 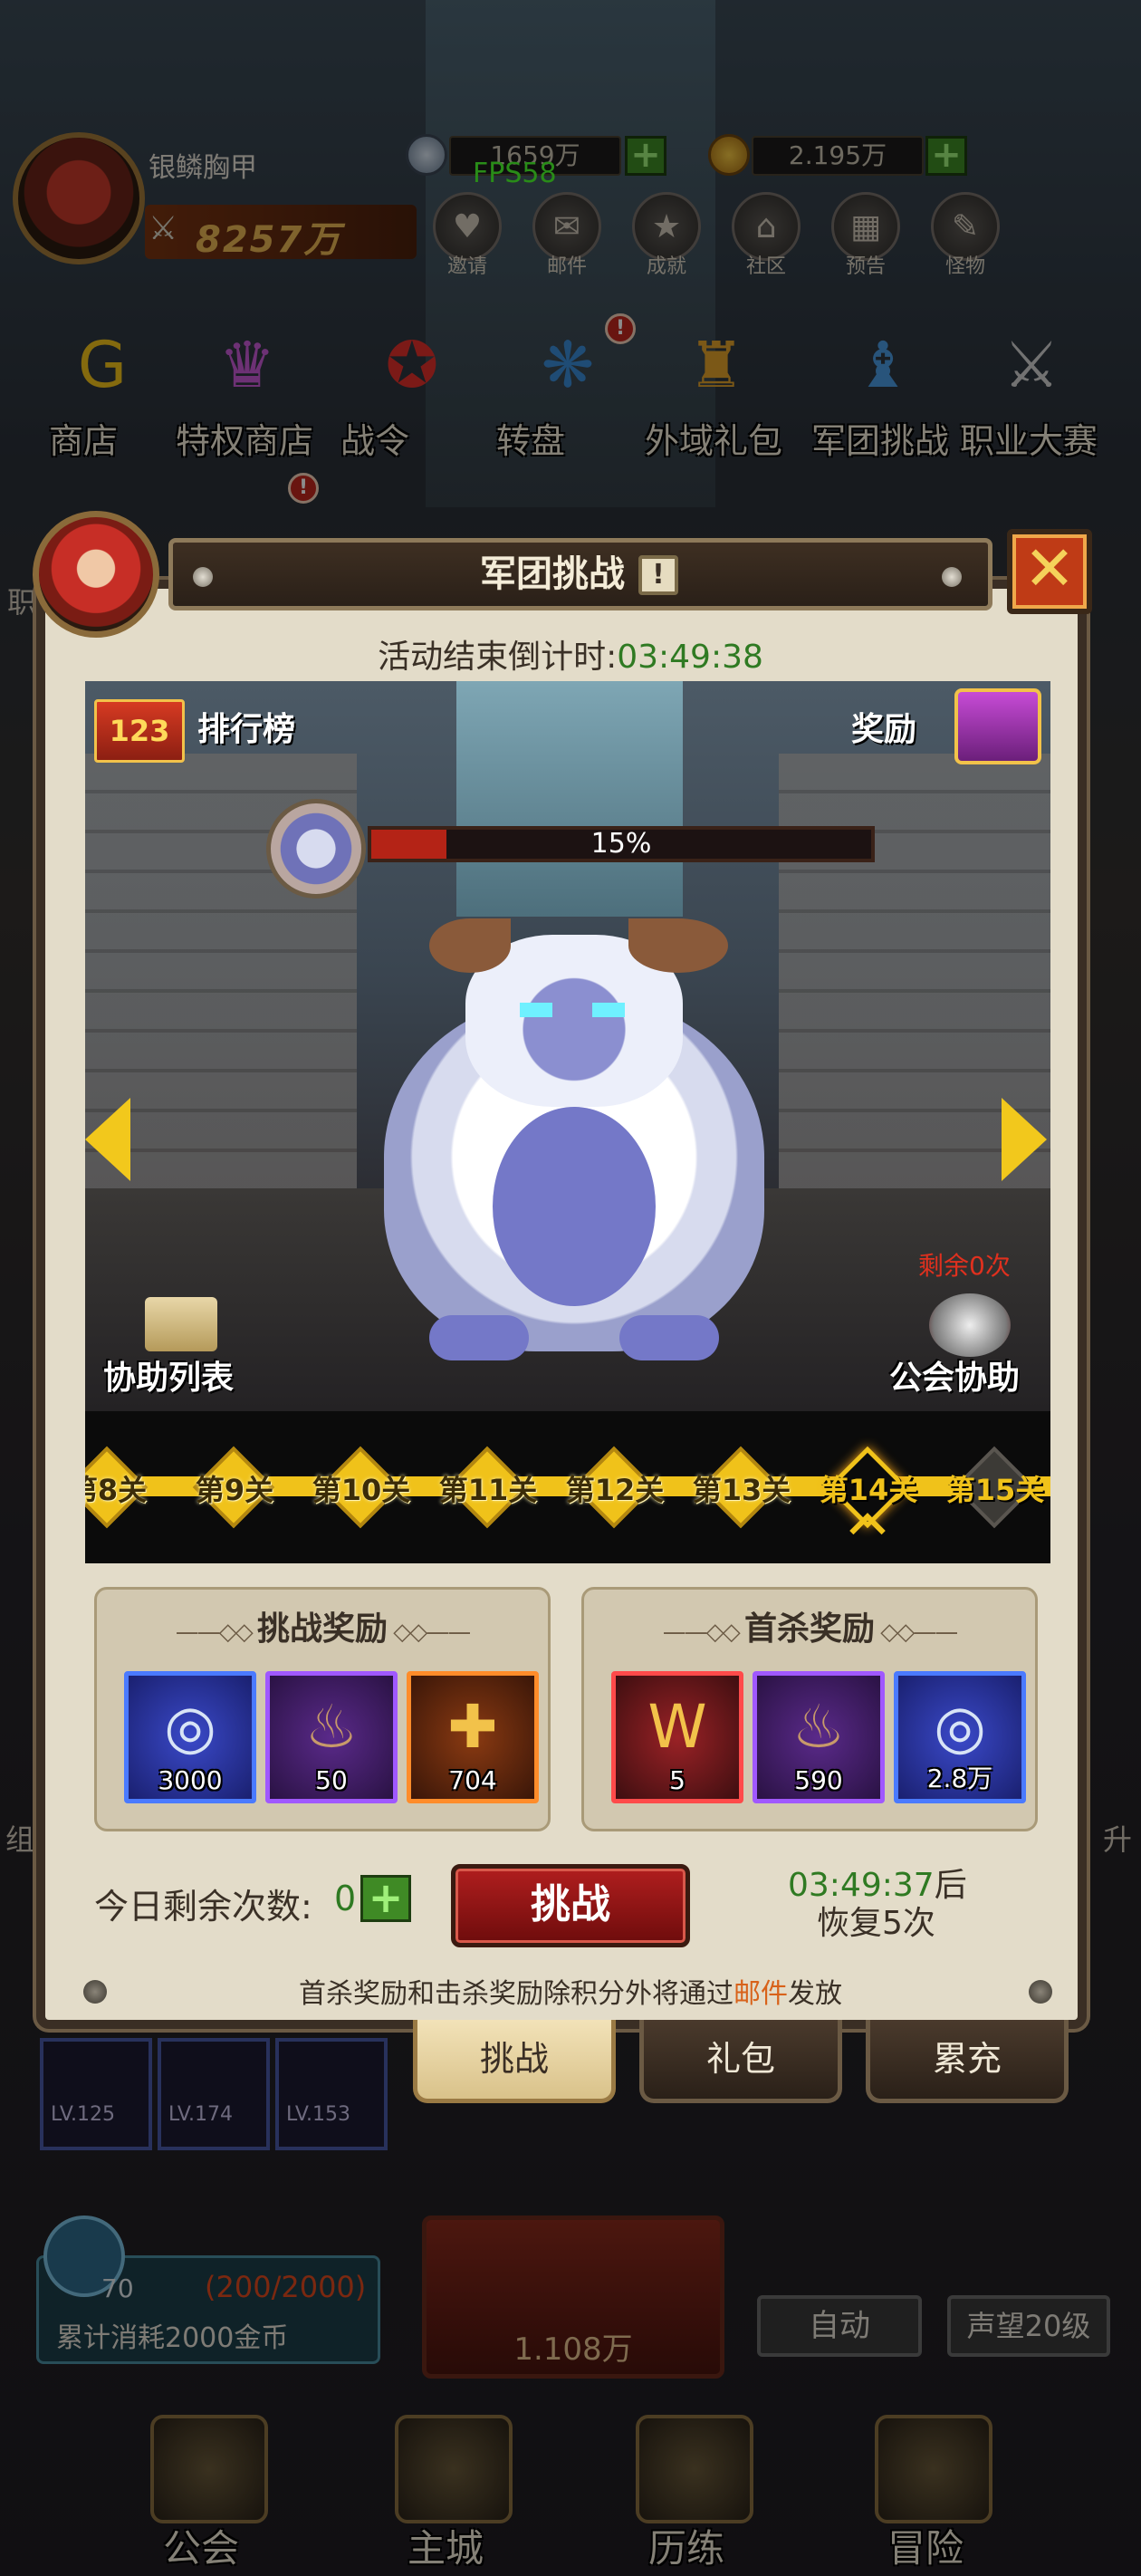 I want to click on reward-count: 3000, so click(x=190, y=1780).